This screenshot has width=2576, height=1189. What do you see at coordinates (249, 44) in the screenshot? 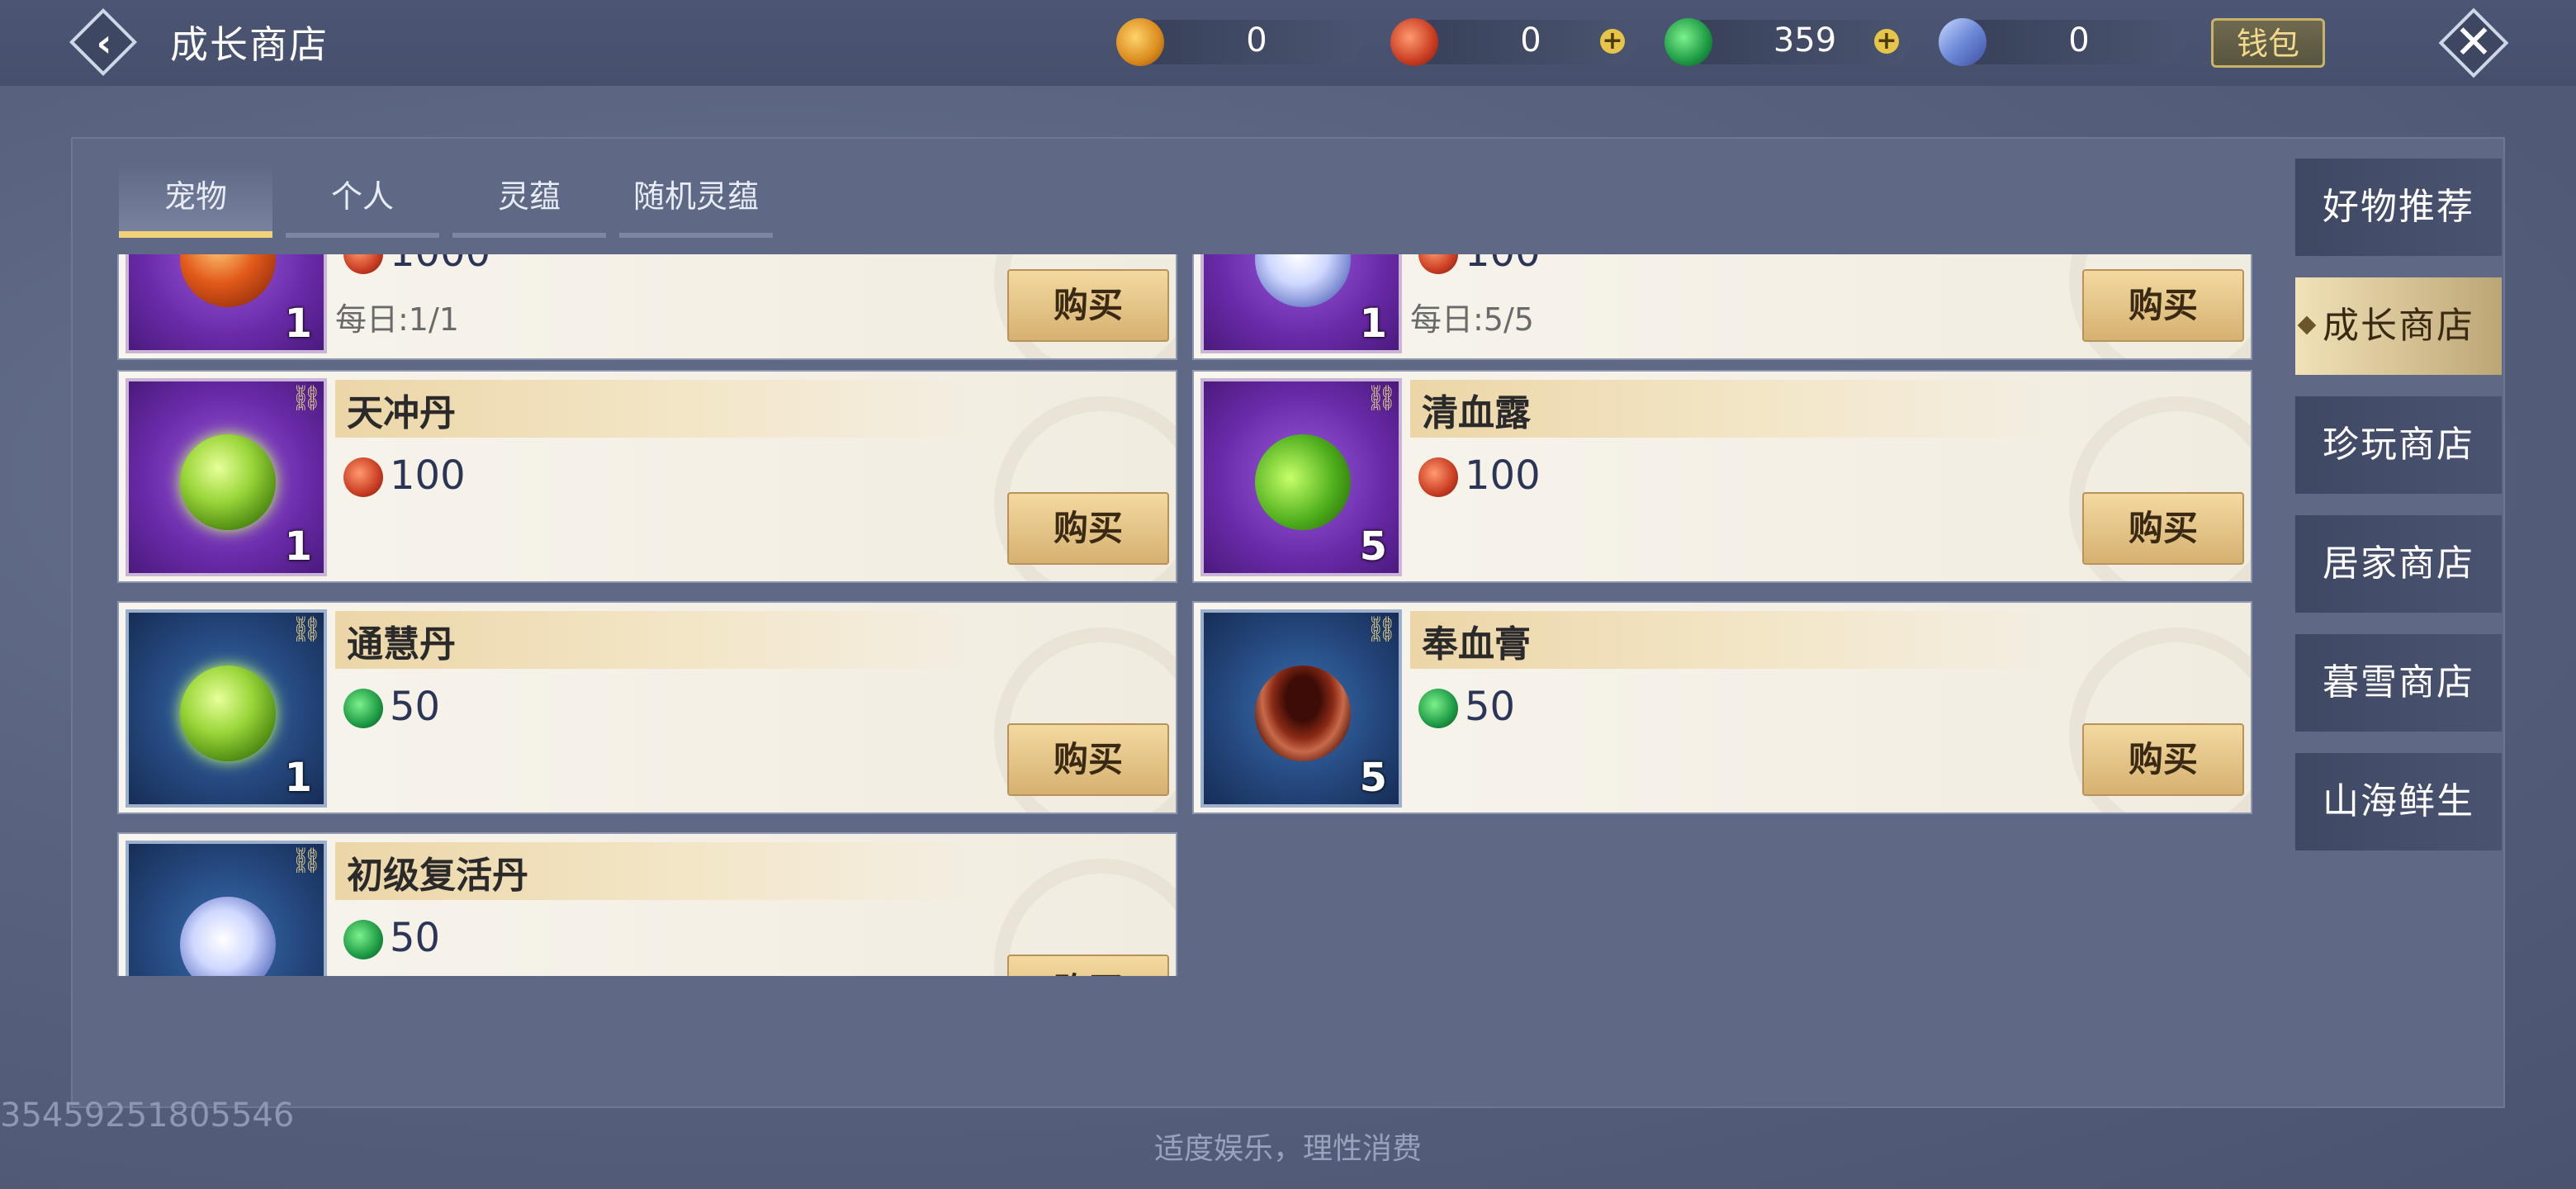
I see `page-title: 成长商店` at bounding box center [249, 44].